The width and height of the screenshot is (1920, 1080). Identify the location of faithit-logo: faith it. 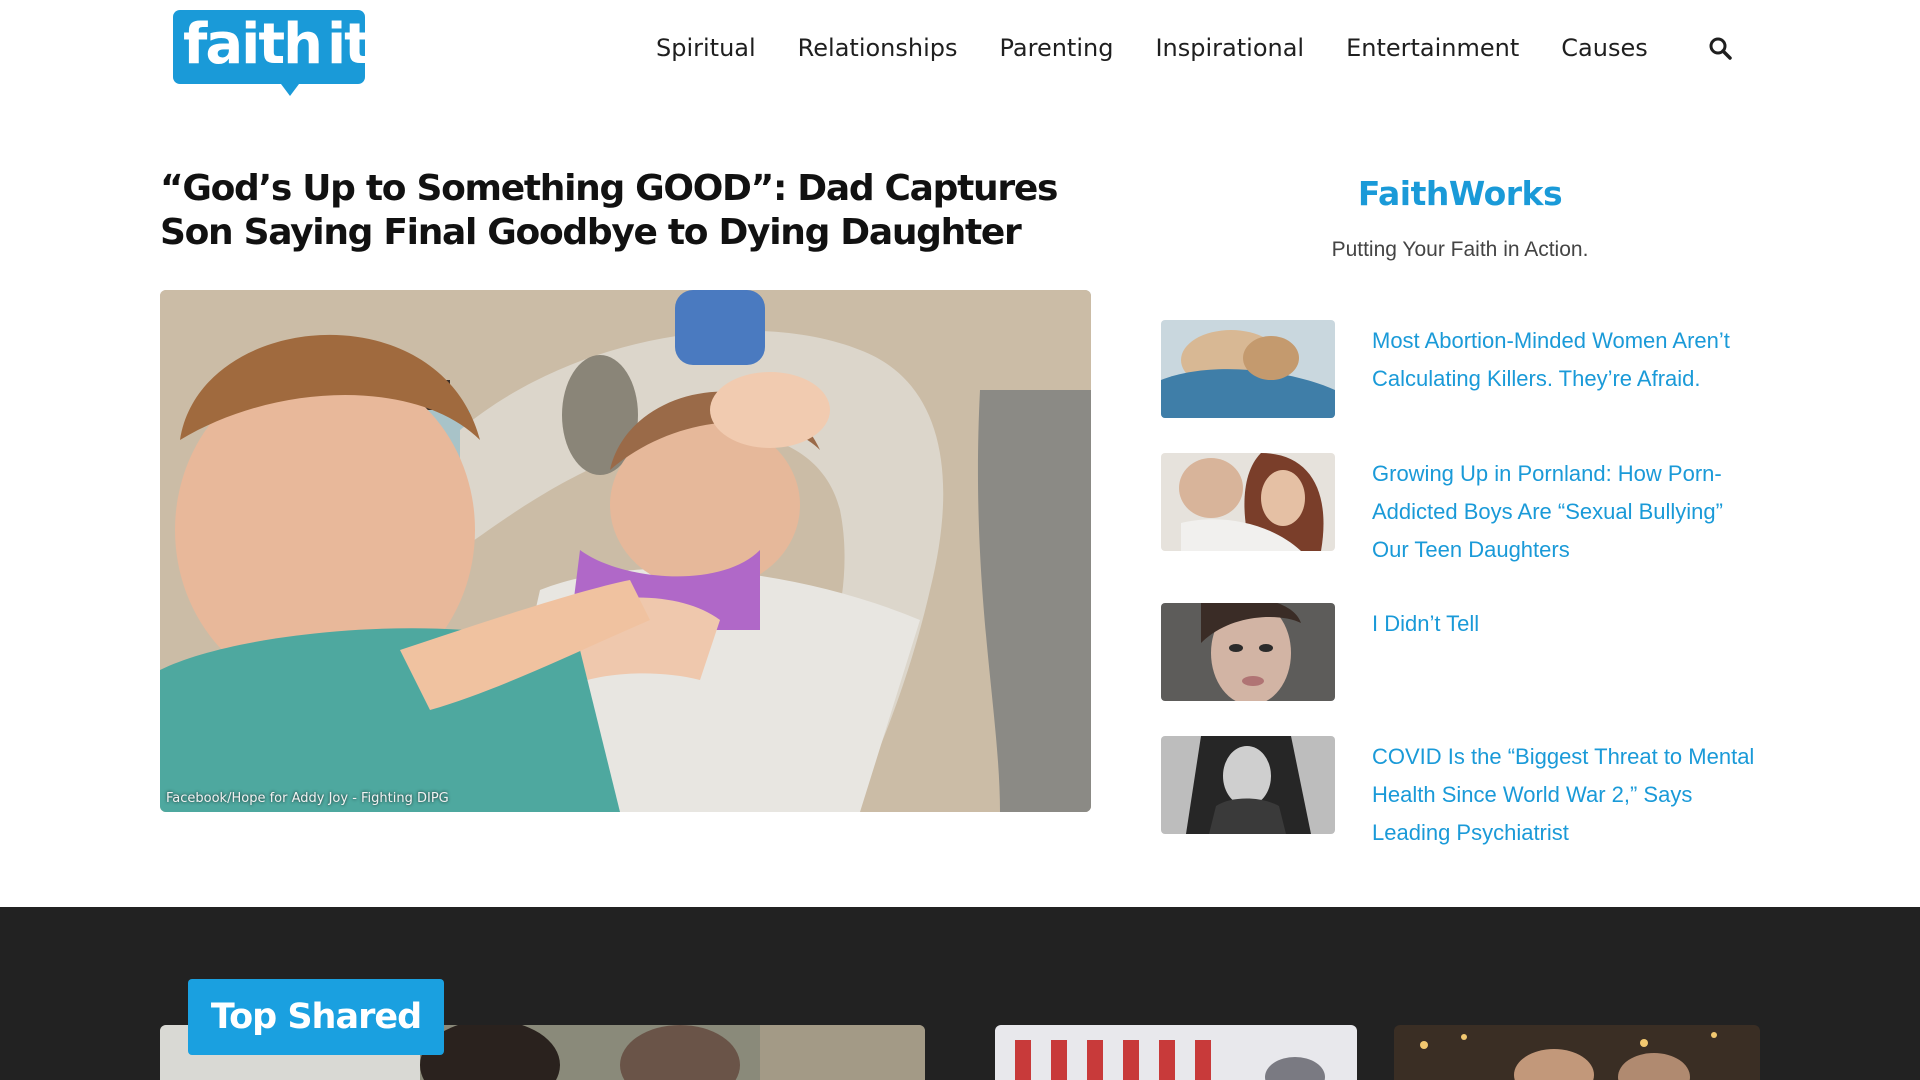
(272, 53).